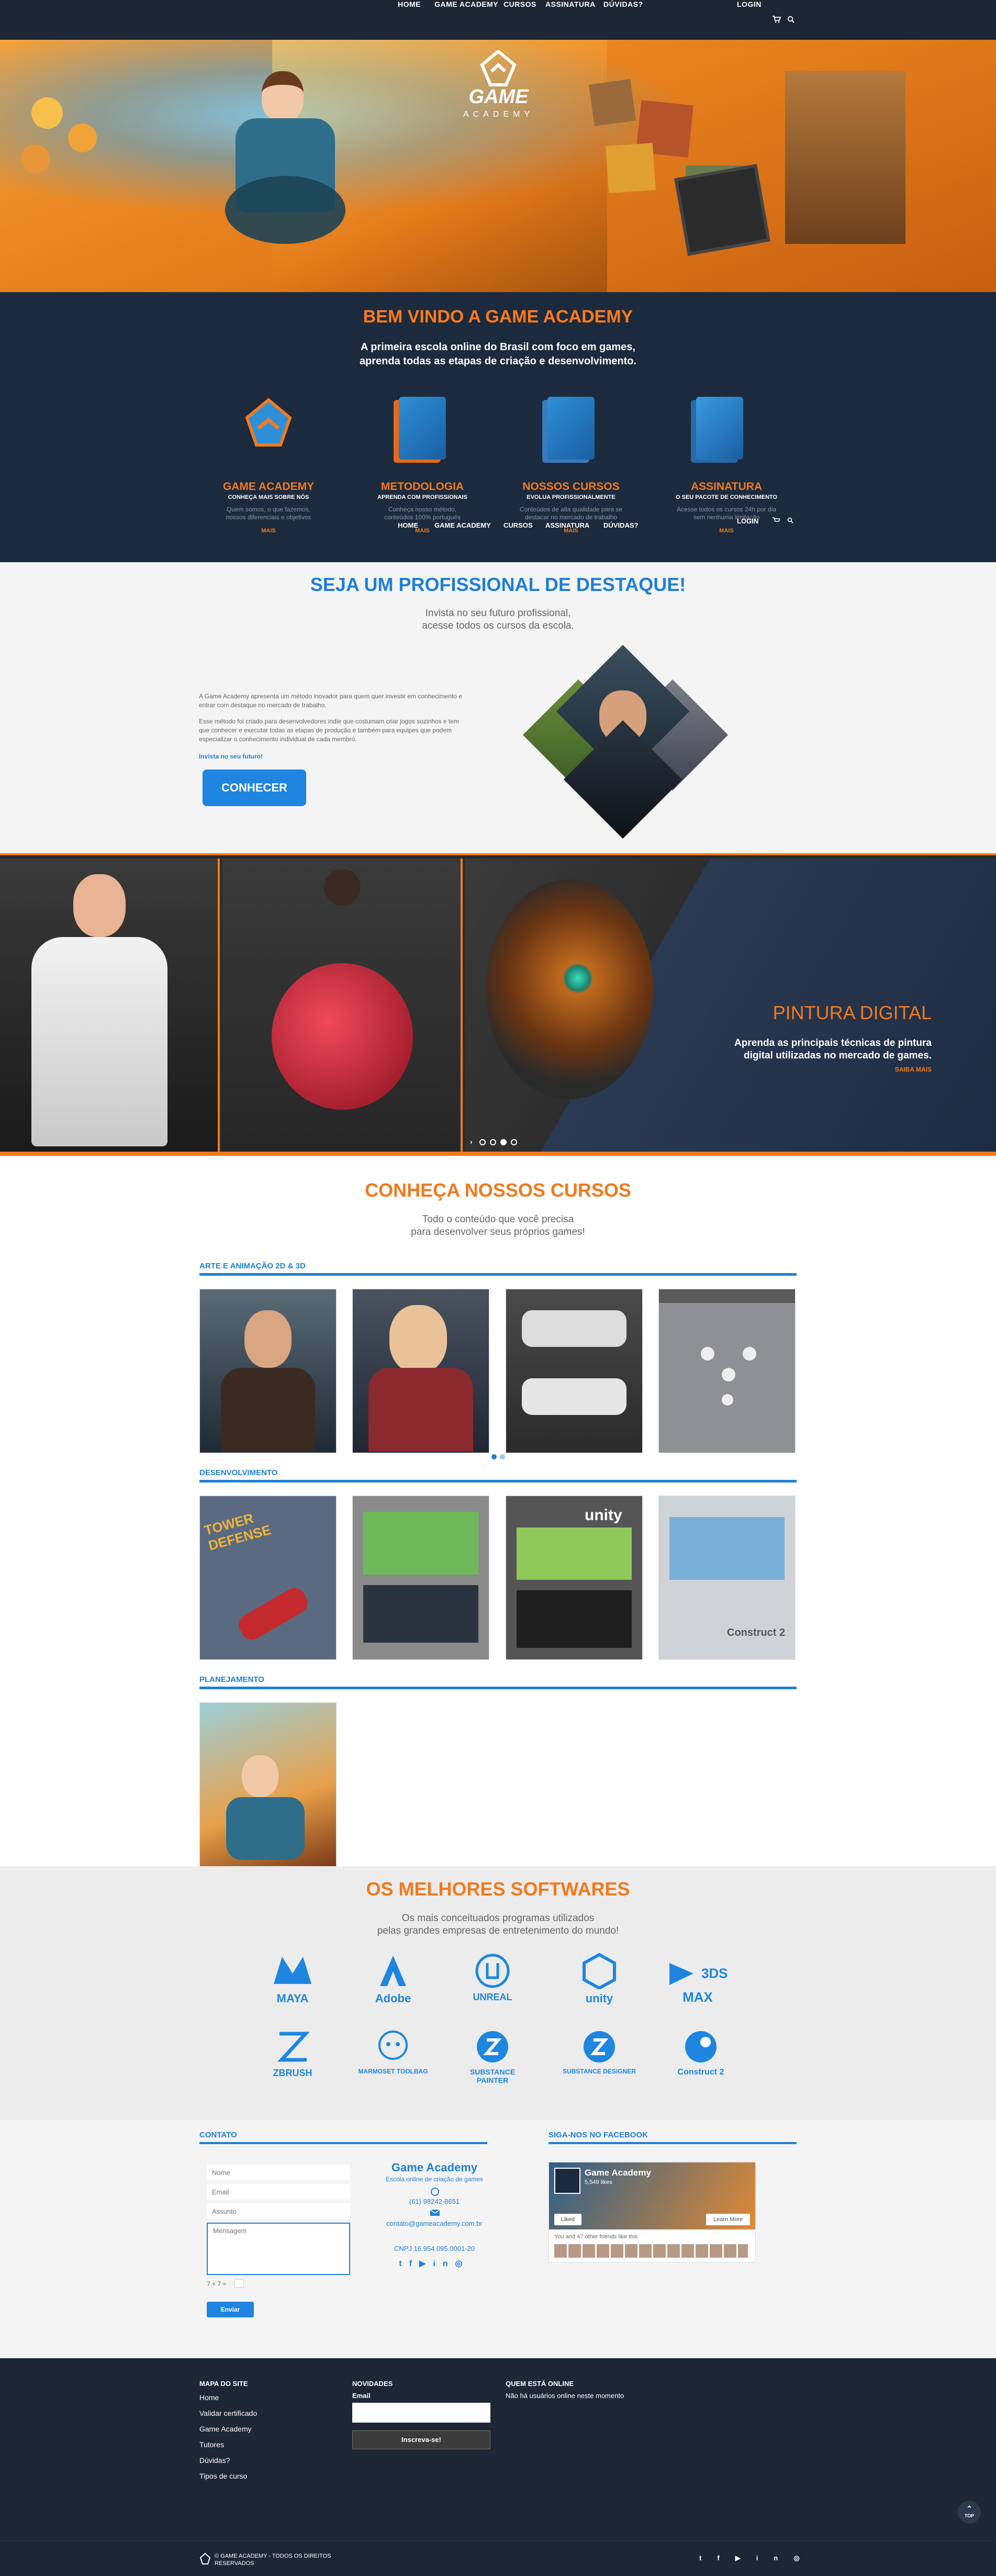 The height and width of the screenshot is (2576, 996). Describe the element at coordinates (471, 1142) in the screenshot. I see `slider-next-icon: ›` at that location.